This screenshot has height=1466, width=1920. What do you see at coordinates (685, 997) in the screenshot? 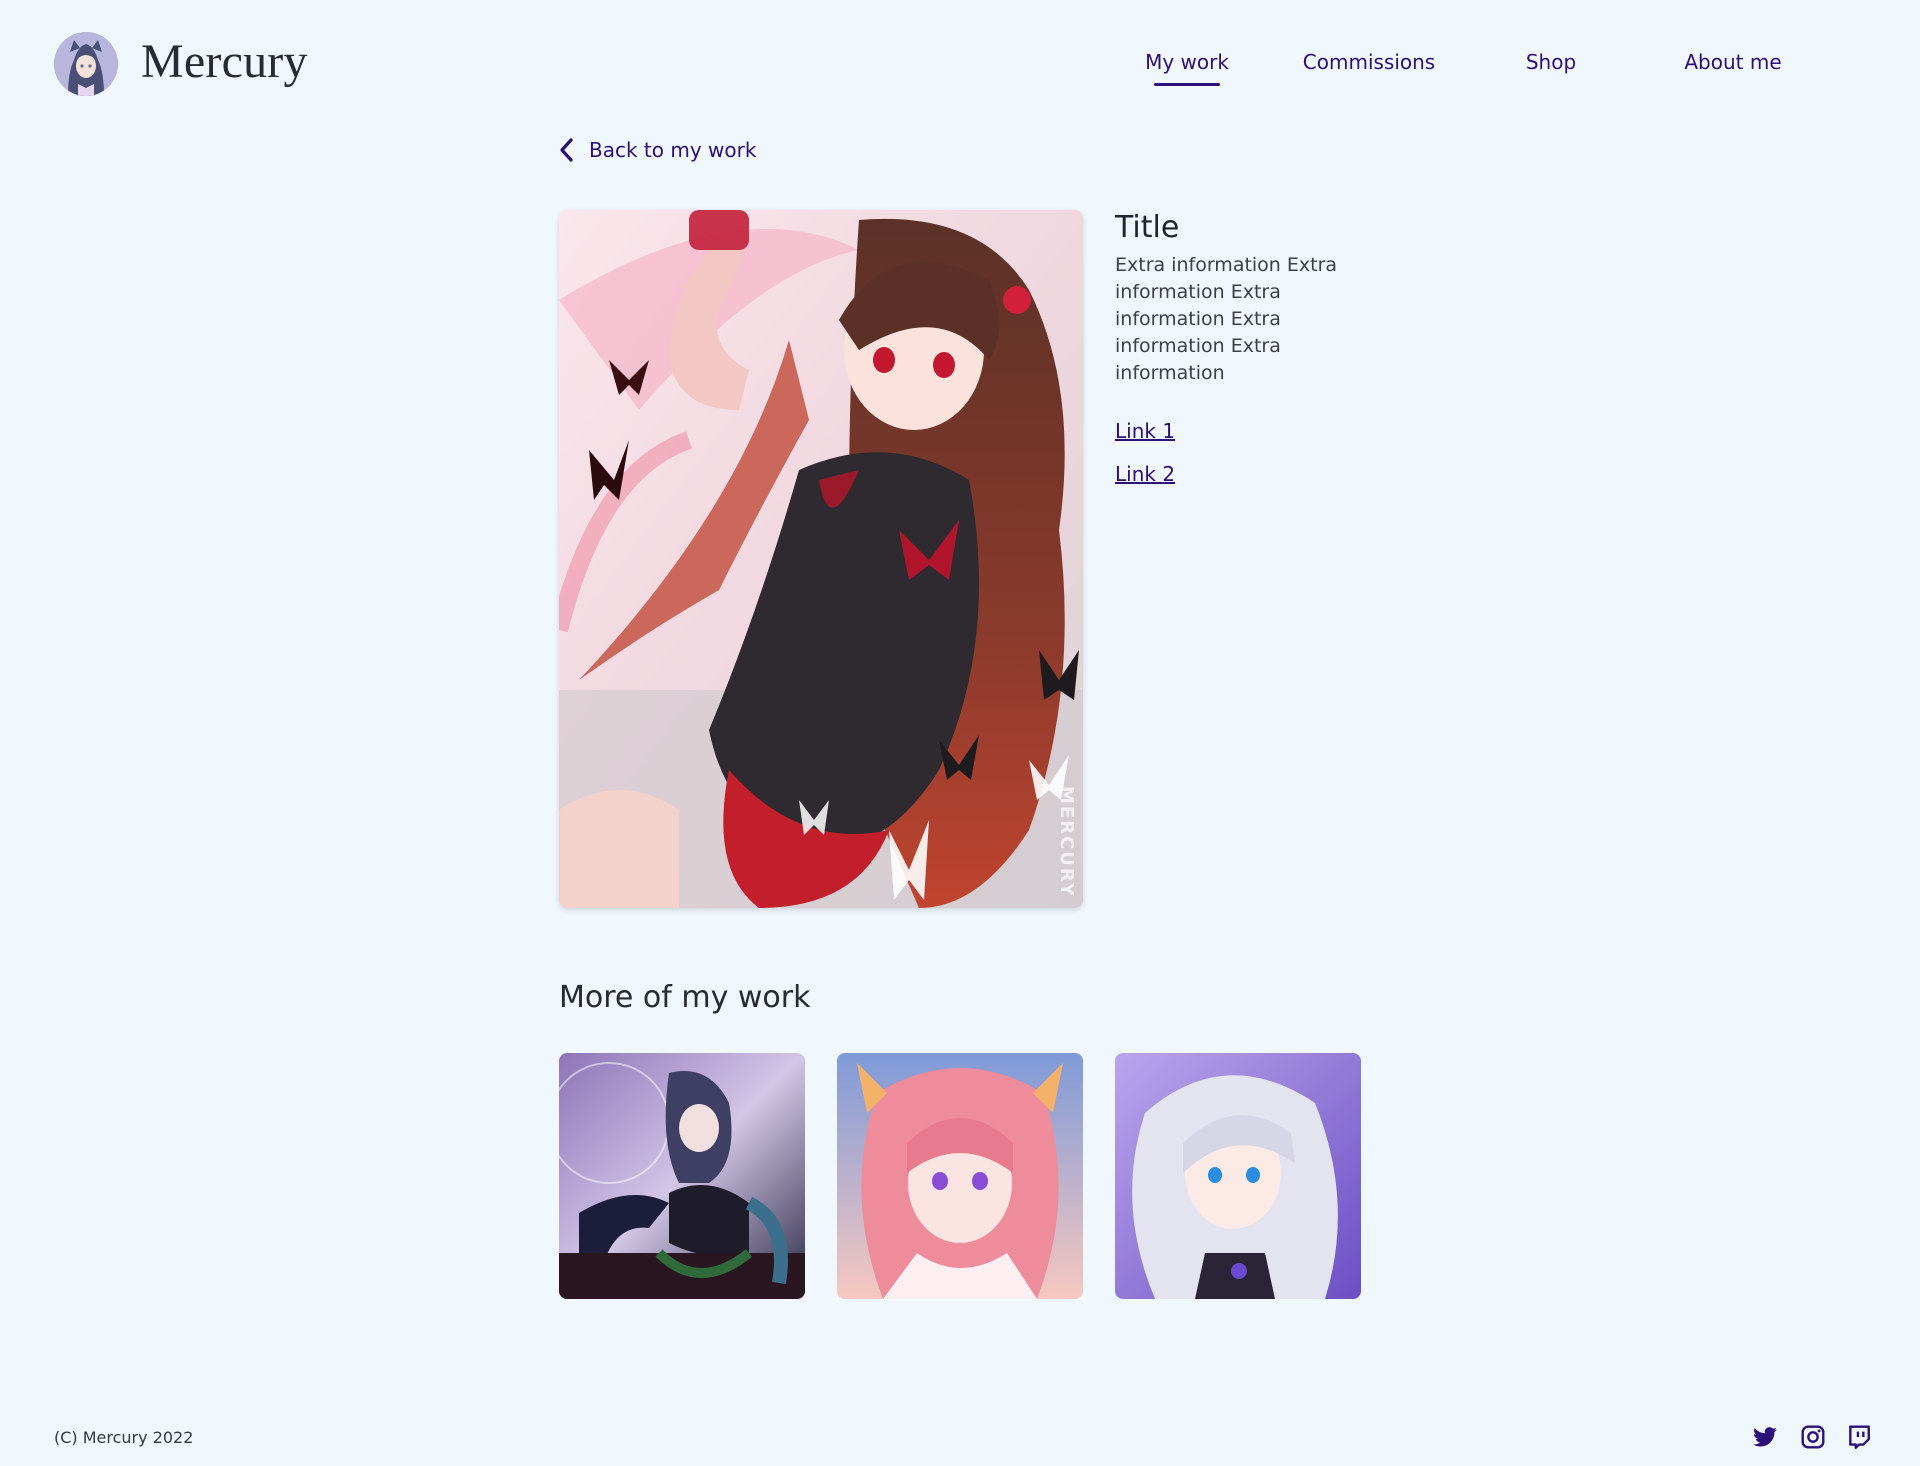
I see `more-of-my-work-heading: More of my work` at bounding box center [685, 997].